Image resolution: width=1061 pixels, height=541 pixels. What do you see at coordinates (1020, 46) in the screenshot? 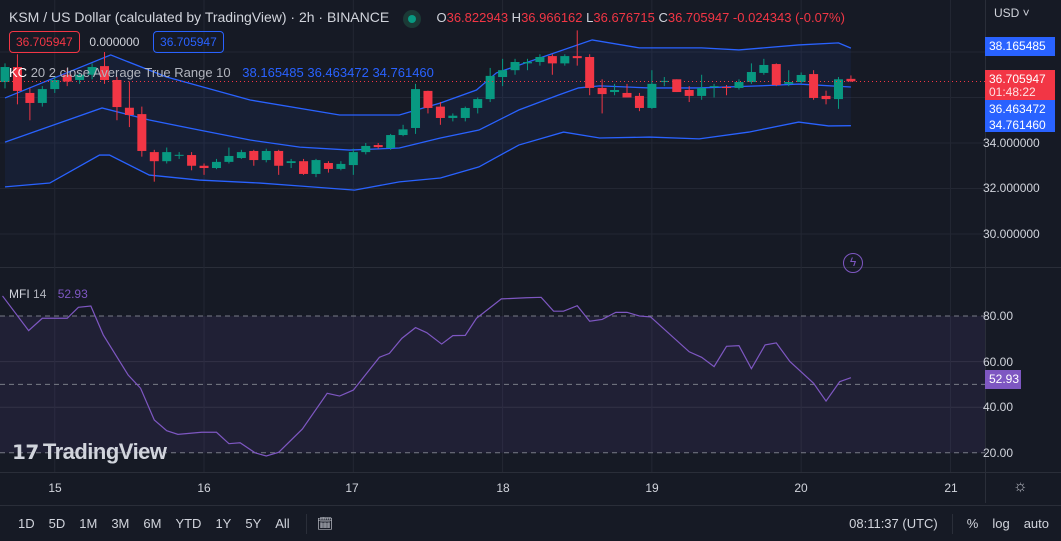
I see `kc-upper-tag: 38.165485` at bounding box center [1020, 46].